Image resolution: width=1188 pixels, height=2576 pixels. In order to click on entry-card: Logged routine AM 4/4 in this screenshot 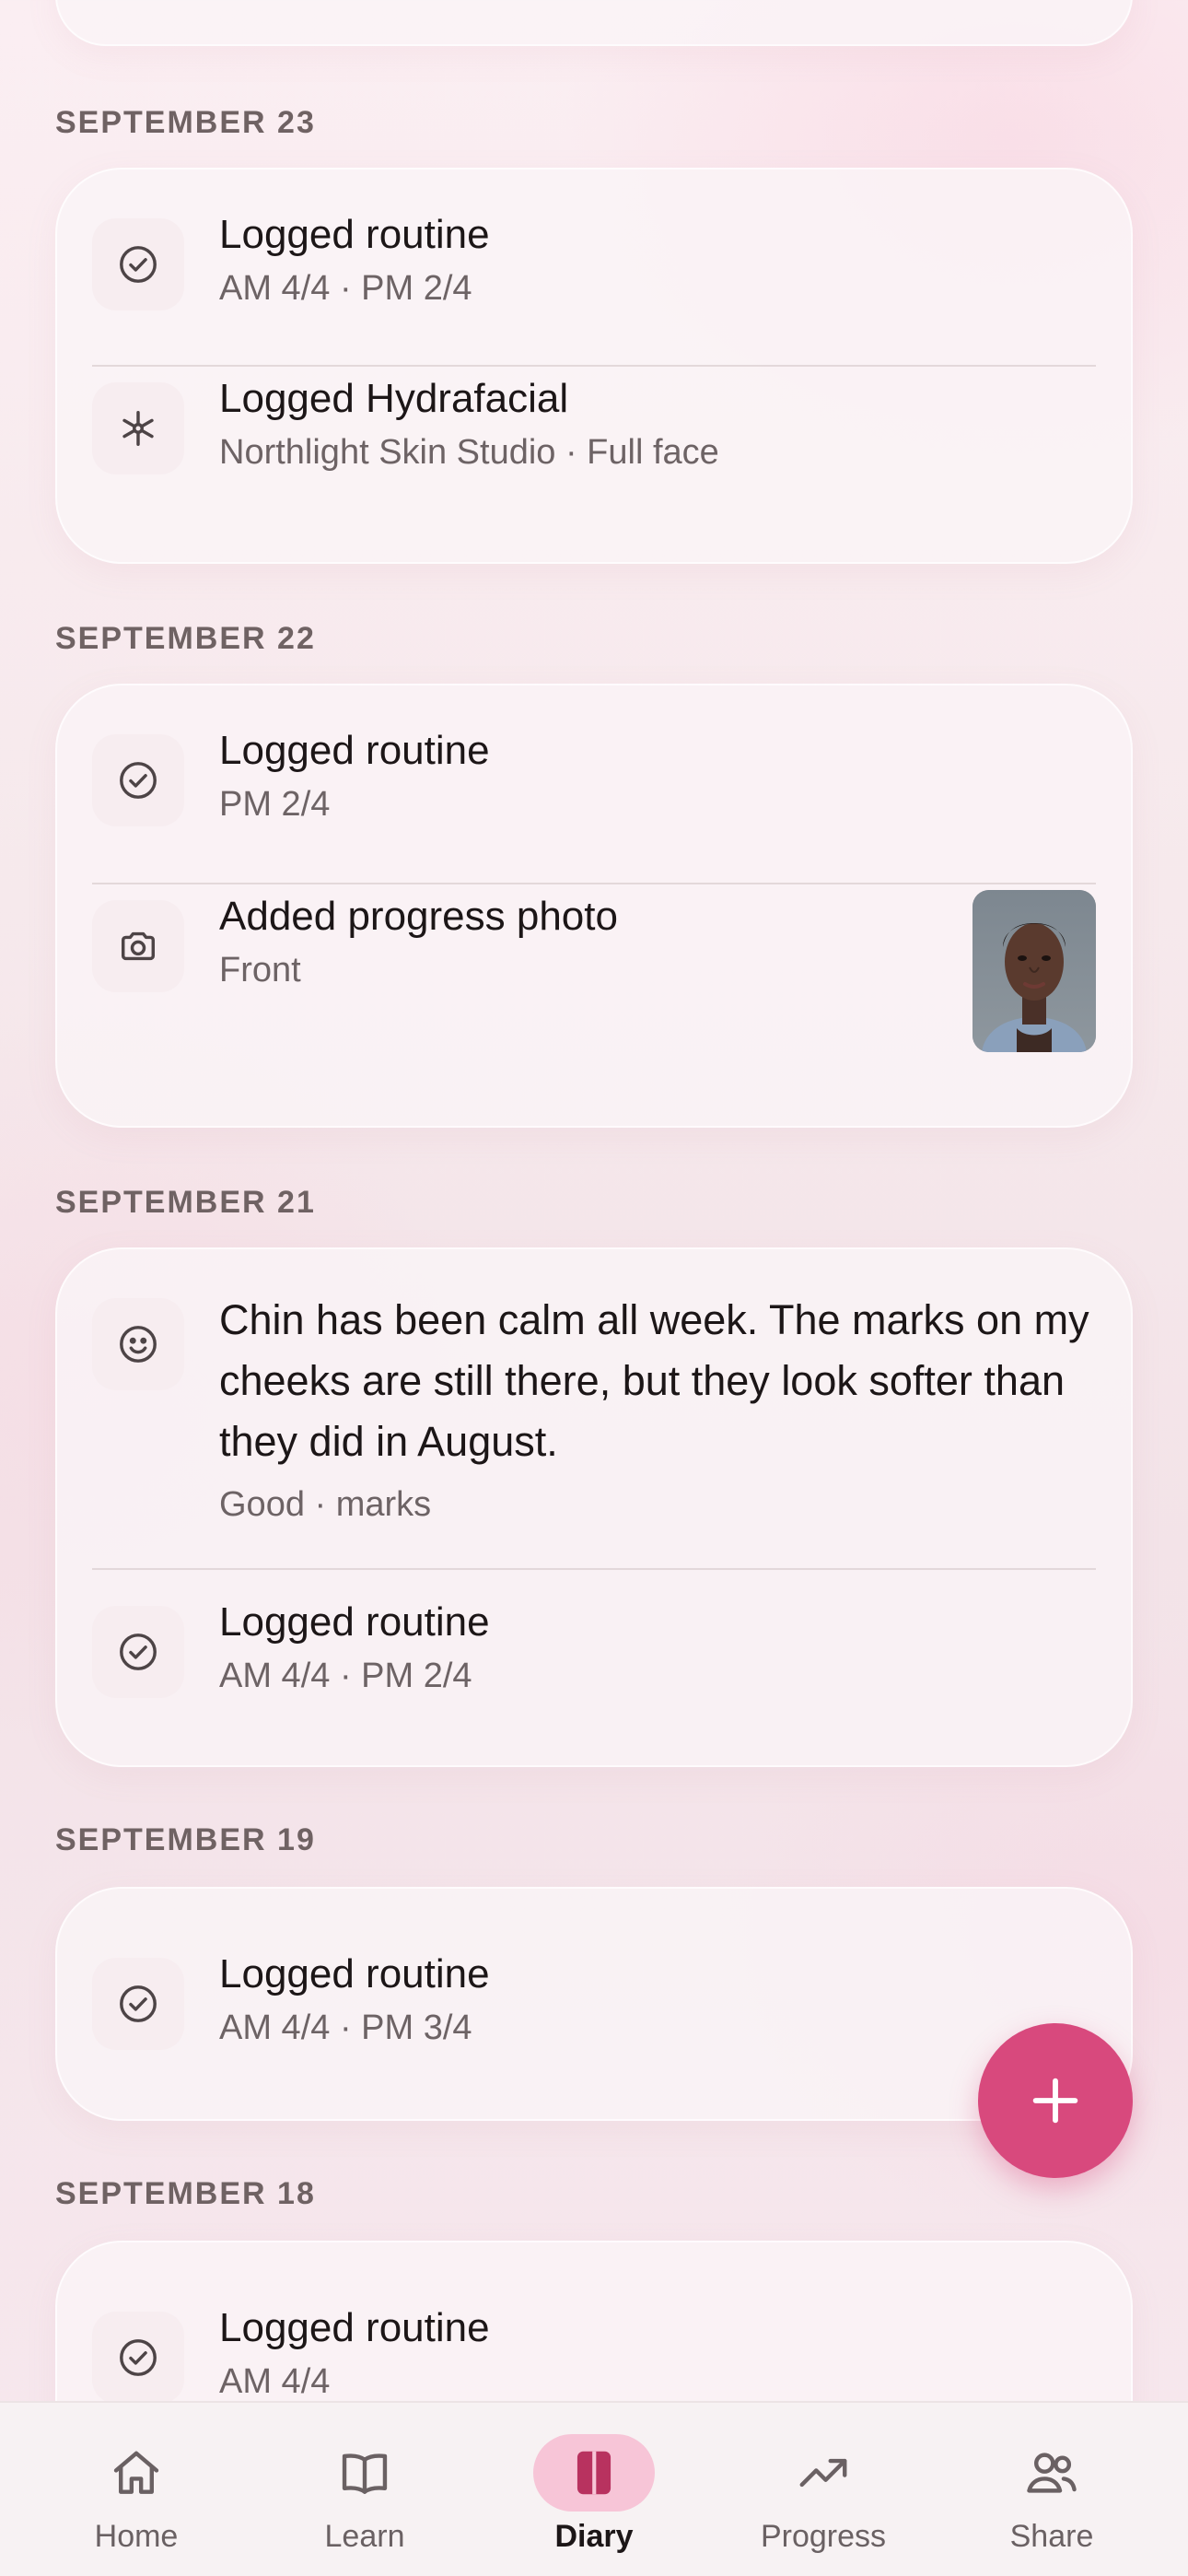, I will do `click(594, 2321)`.